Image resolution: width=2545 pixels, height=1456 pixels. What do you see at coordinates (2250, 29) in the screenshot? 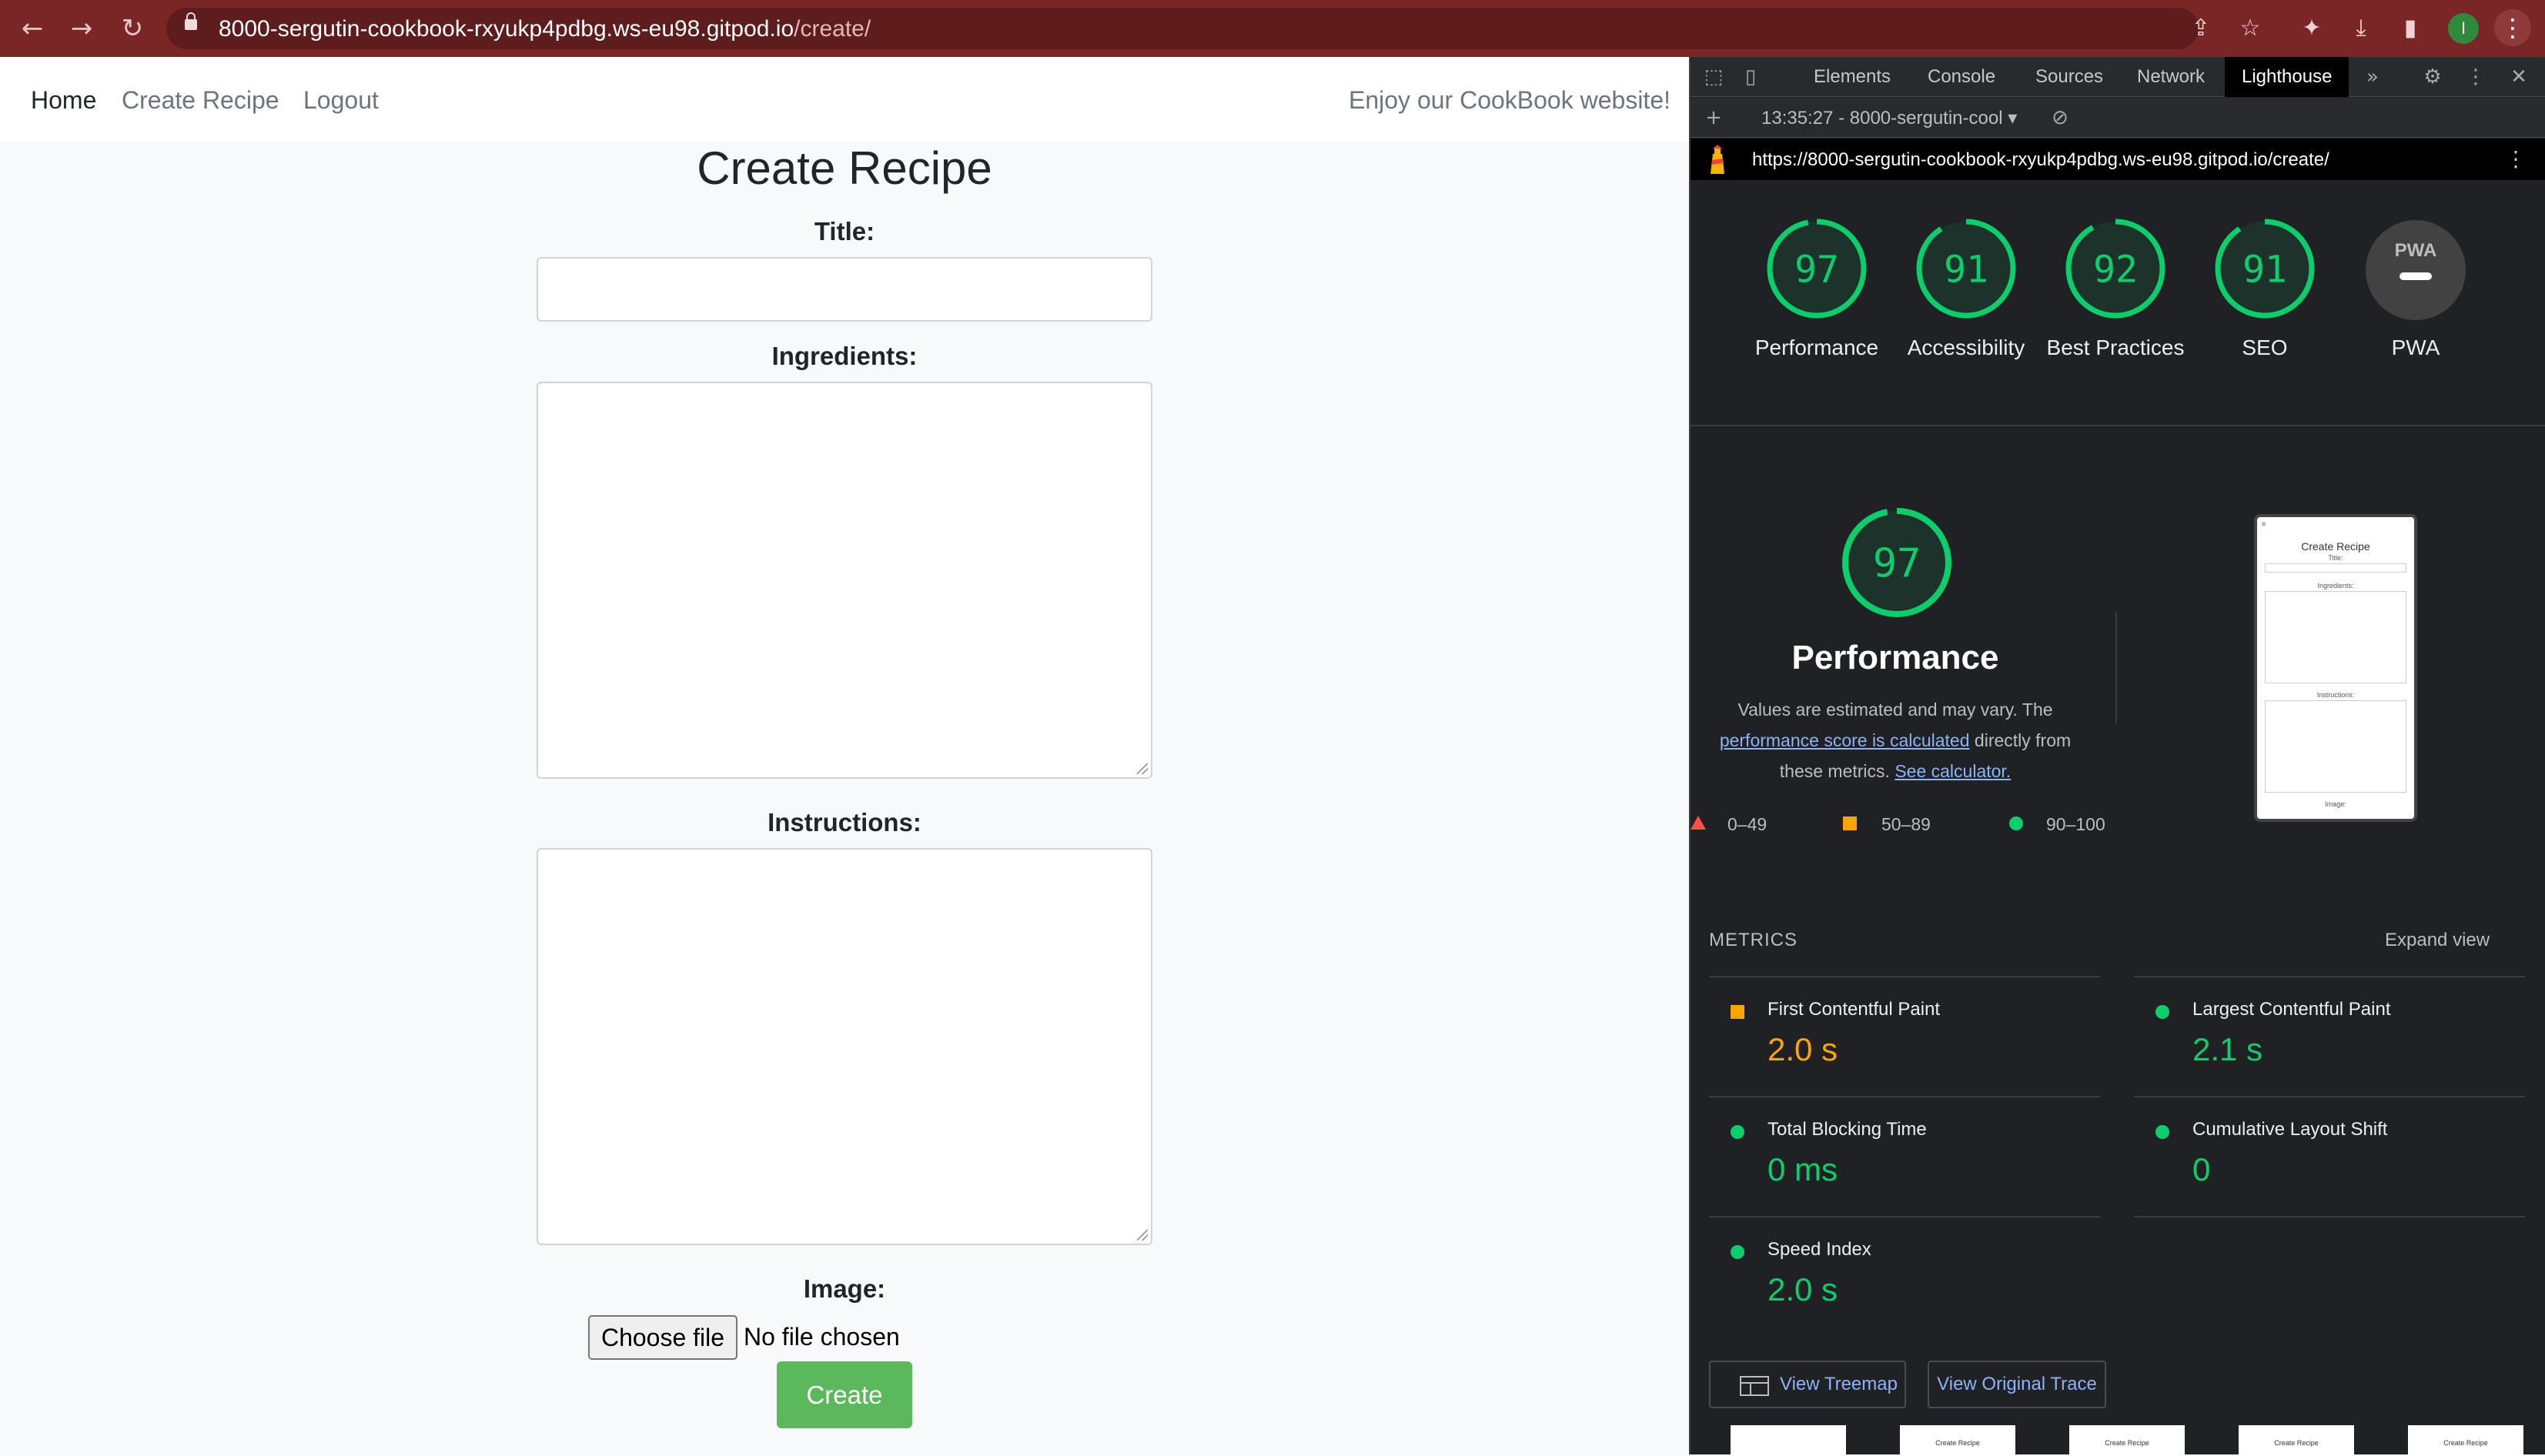
I see `bookmark-star-icon: ☆` at bounding box center [2250, 29].